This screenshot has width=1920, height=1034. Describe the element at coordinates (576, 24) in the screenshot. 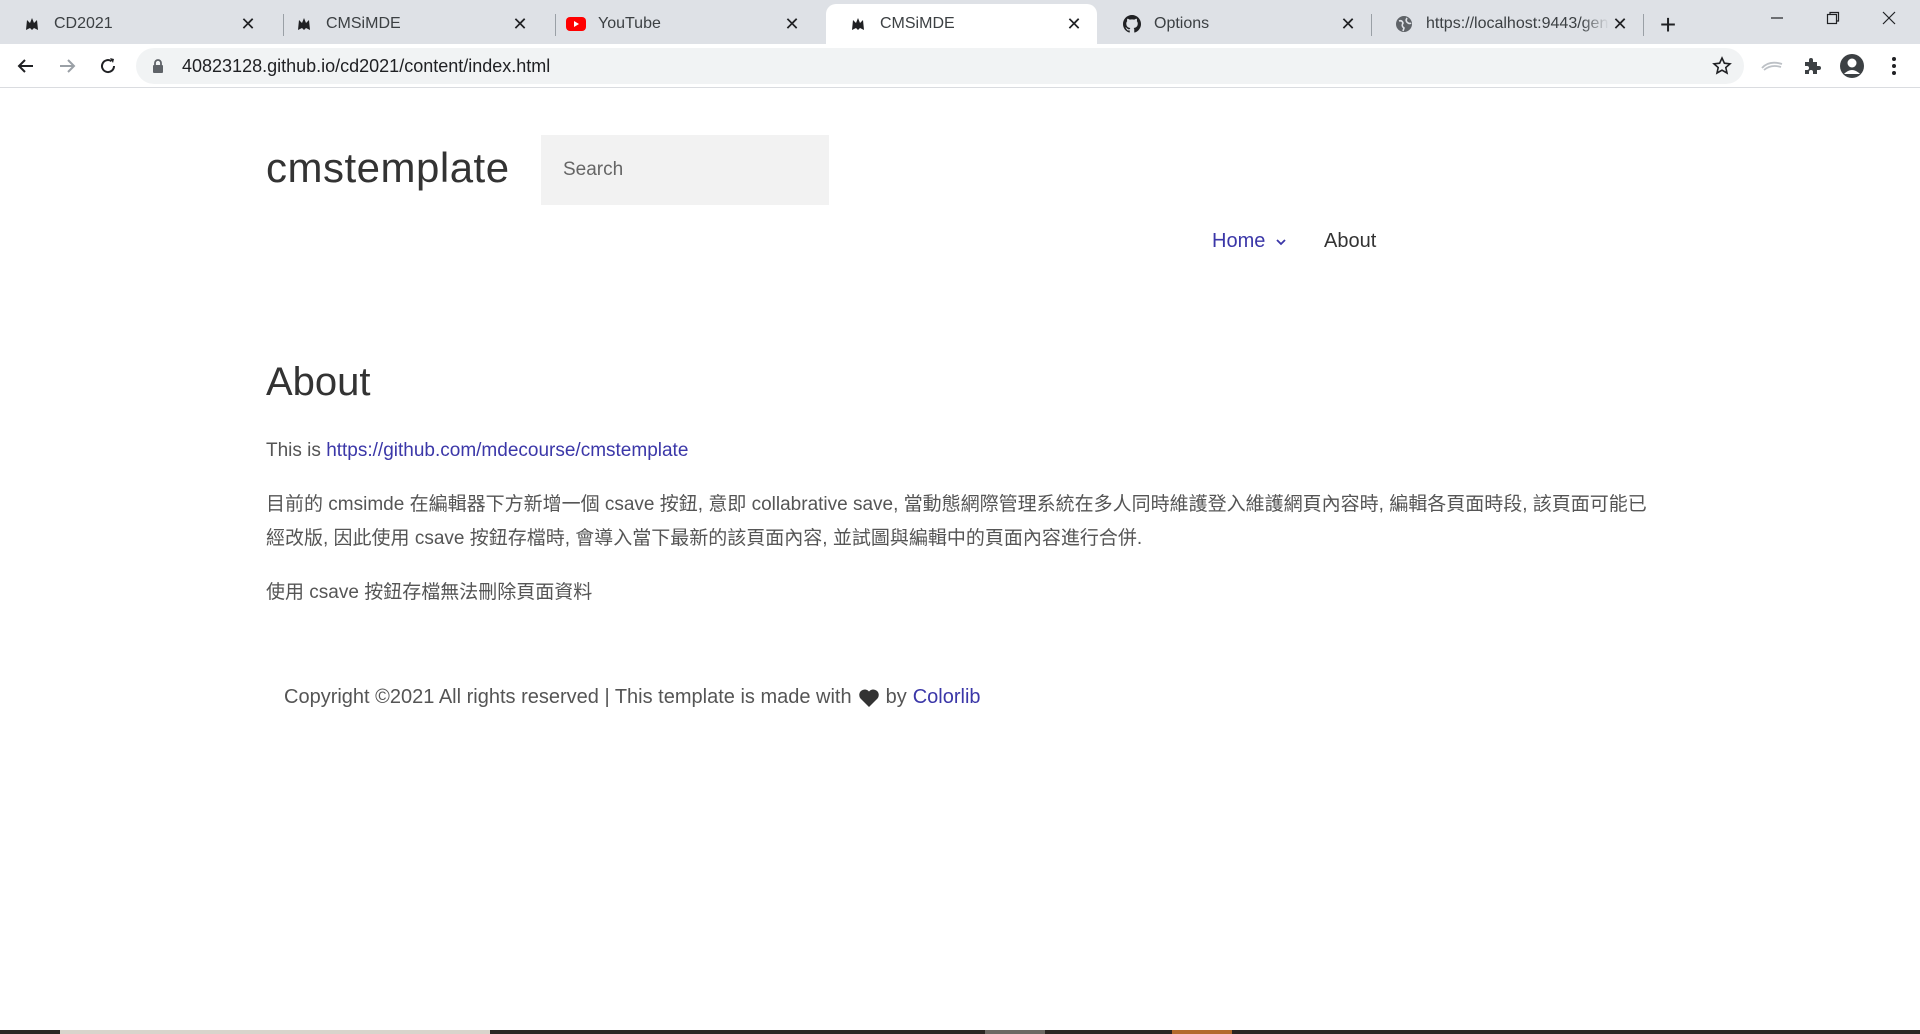

I see `youtube-icon` at that location.